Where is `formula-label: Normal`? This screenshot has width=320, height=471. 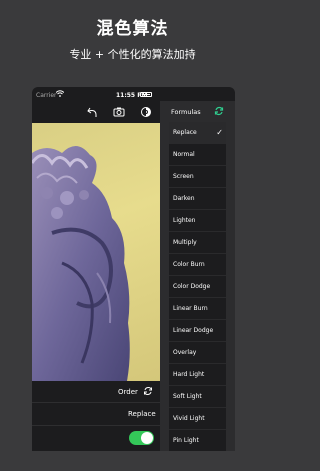 formula-label: Normal is located at coordinates (184, 154).